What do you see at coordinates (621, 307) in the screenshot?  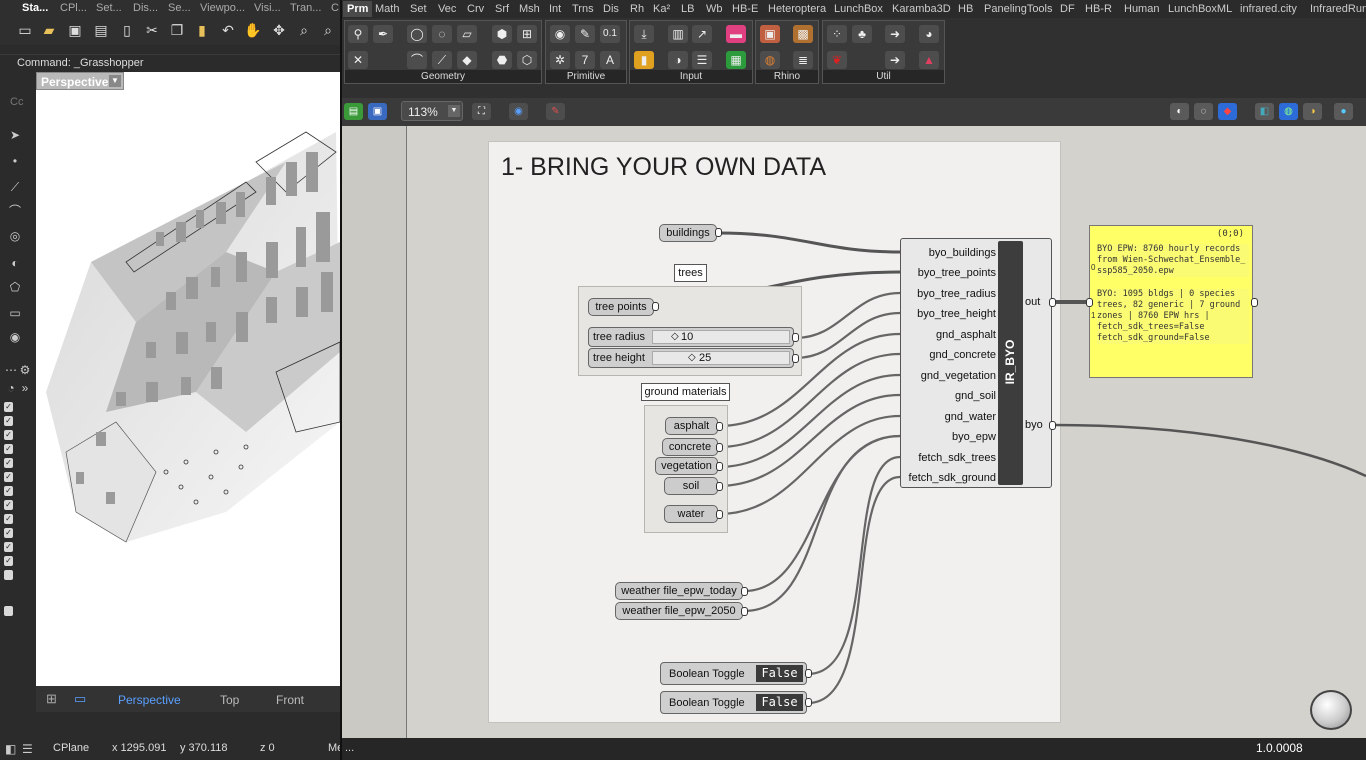 I see `param-tree-points: tree points` at bounding box center [621, 307].